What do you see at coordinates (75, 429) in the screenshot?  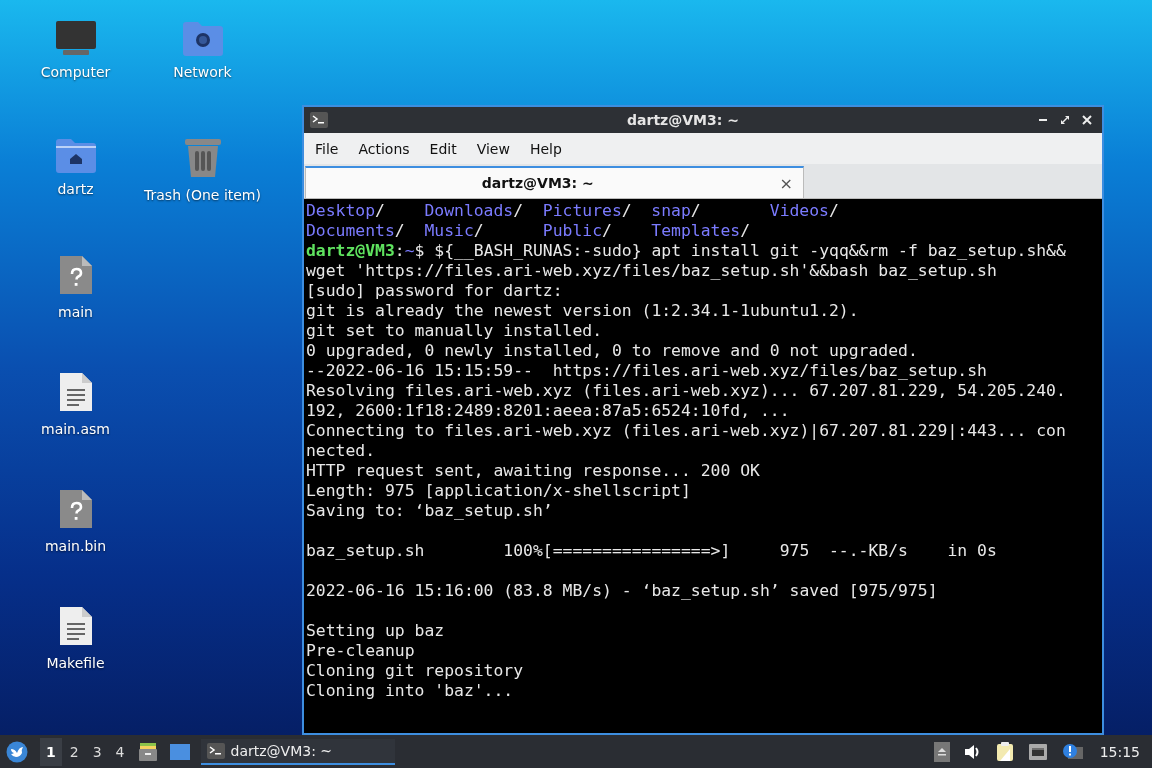 I see `desktop-icon-label: main.asm` at bounding box center [75, 429].